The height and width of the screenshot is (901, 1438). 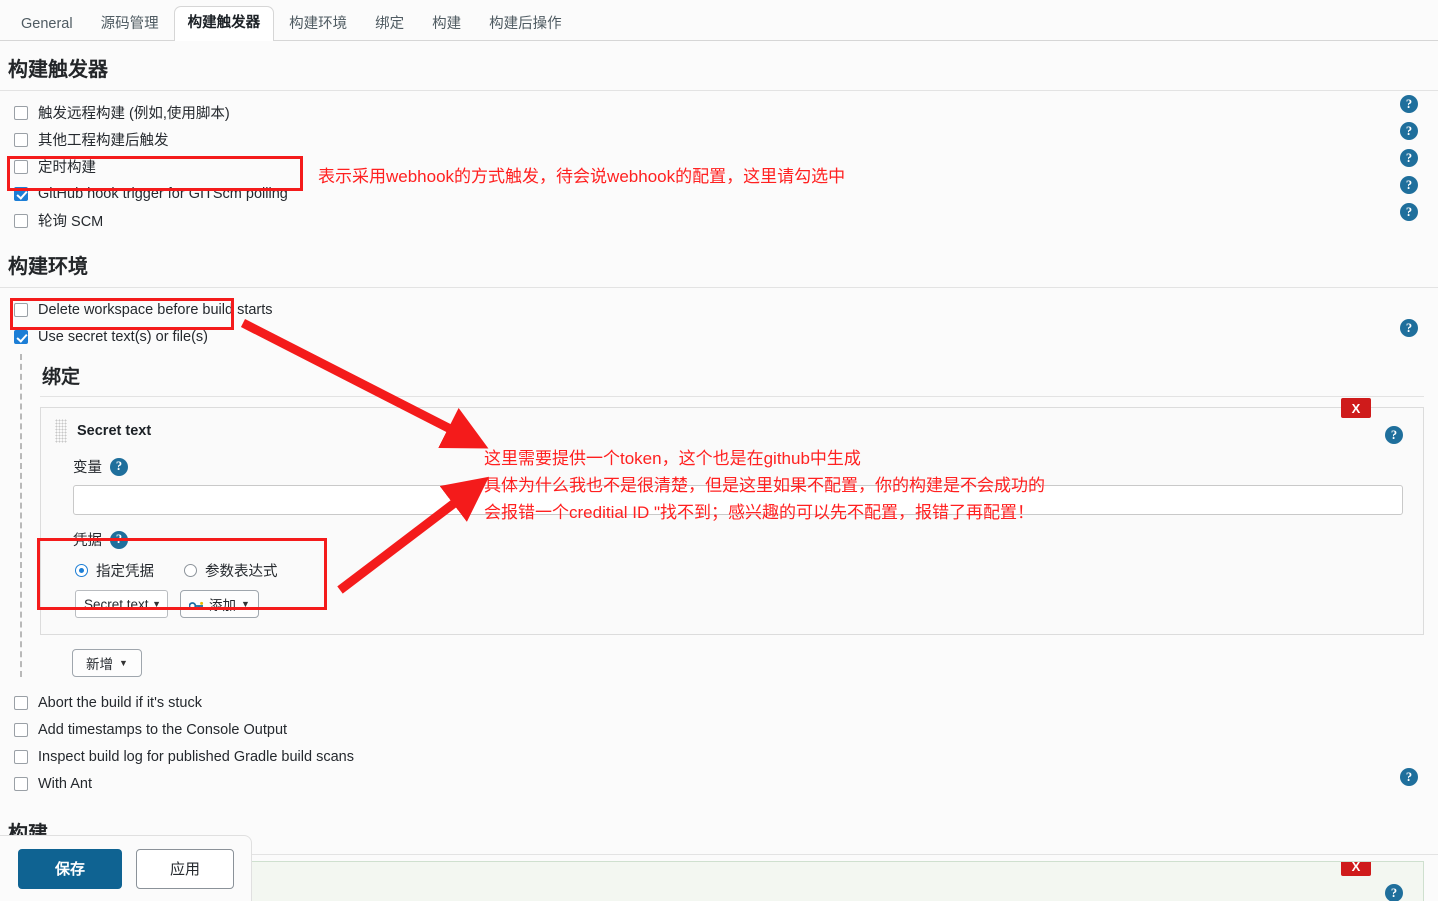 I want to click on checkbox-label: Delete workspace before build starts, so click(x=155, y=309).